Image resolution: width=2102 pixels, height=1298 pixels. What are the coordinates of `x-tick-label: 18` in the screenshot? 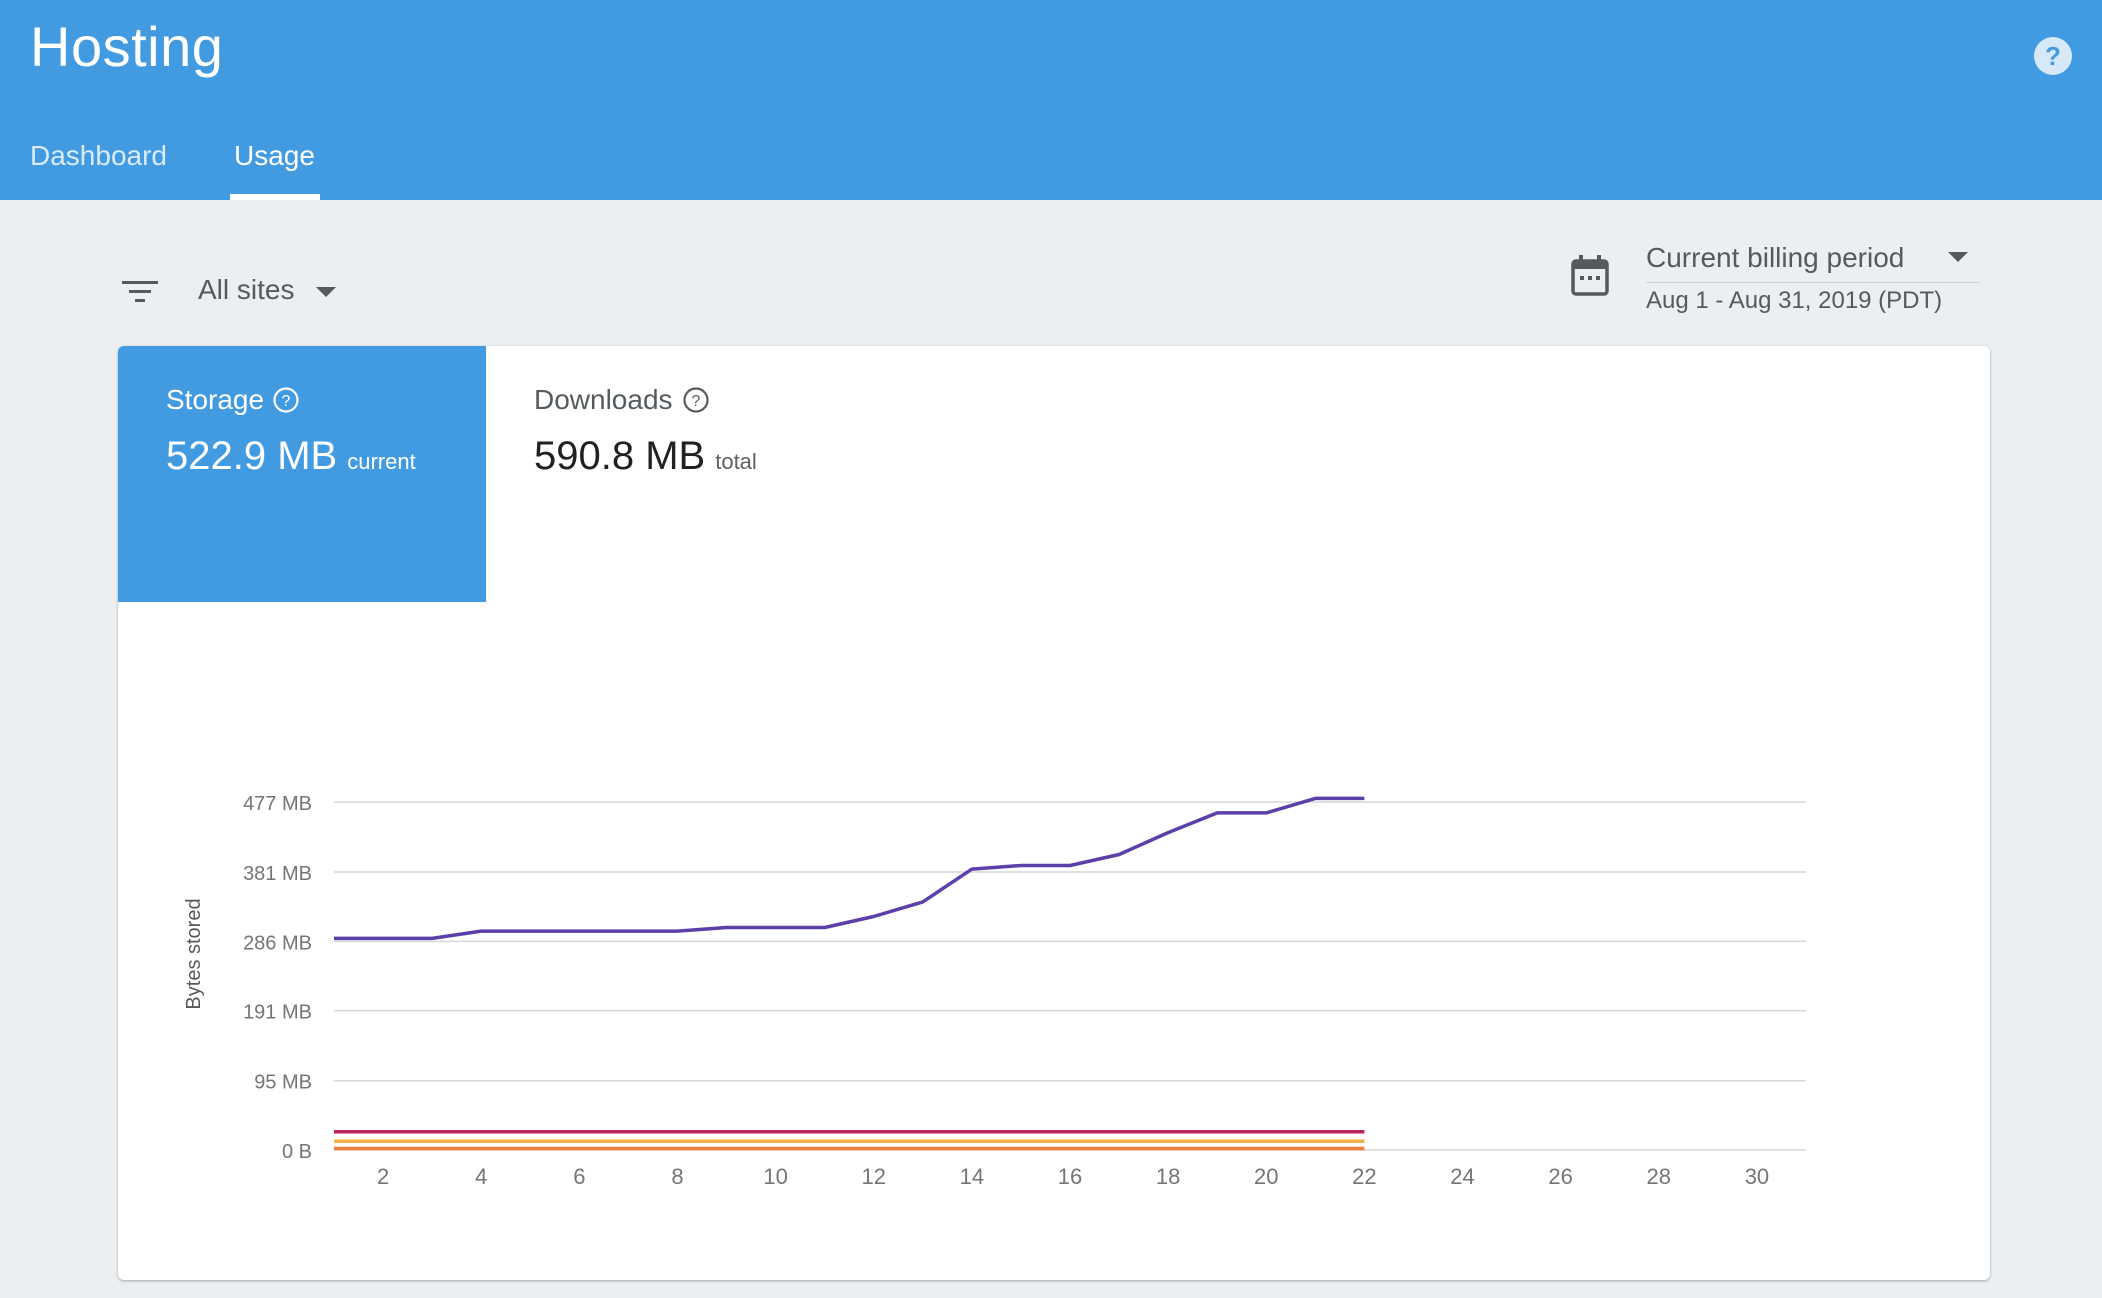 It's located at (1168, 1176).